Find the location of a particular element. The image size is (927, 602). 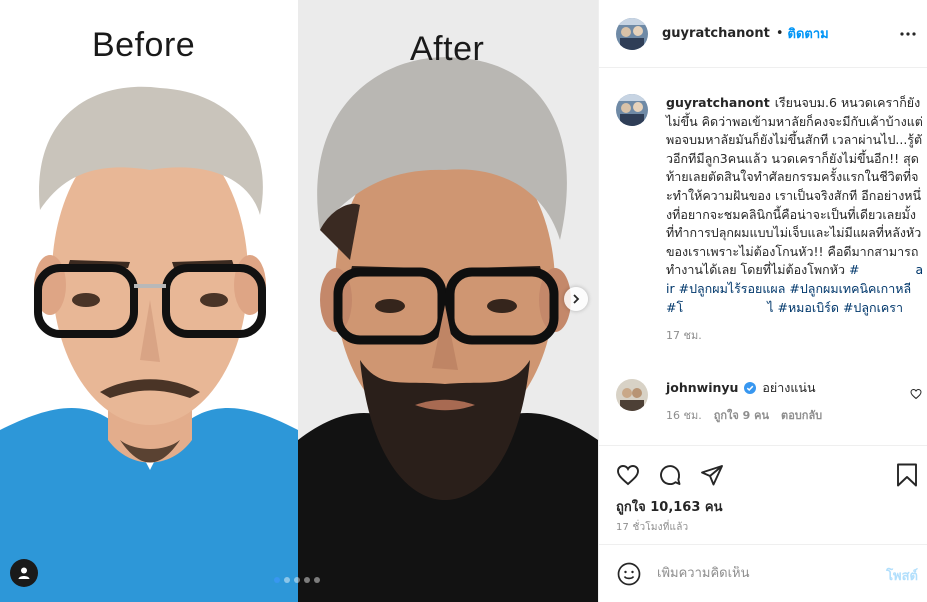

hashtag-partial: #โ is located at coordinates (674, 307).